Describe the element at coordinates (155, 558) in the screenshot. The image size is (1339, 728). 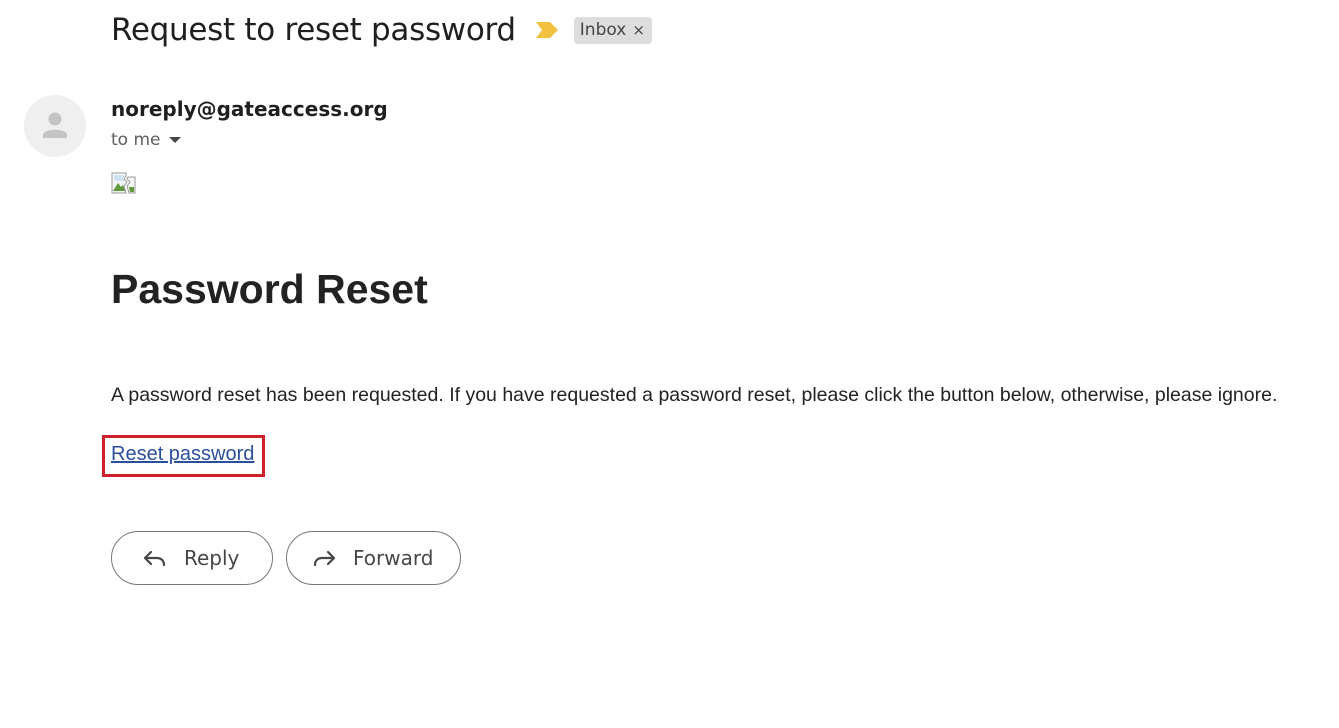
I see `reply-icon` at that location.